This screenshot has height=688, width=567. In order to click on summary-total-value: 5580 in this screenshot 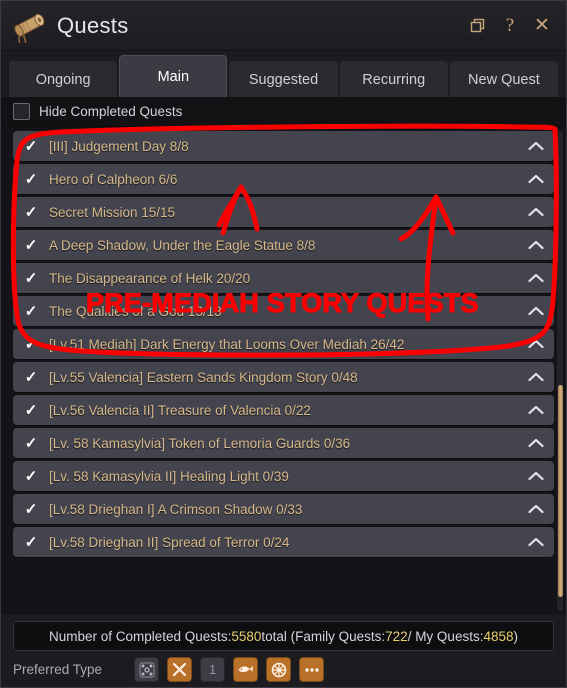, I will do `click(246, 636)`.